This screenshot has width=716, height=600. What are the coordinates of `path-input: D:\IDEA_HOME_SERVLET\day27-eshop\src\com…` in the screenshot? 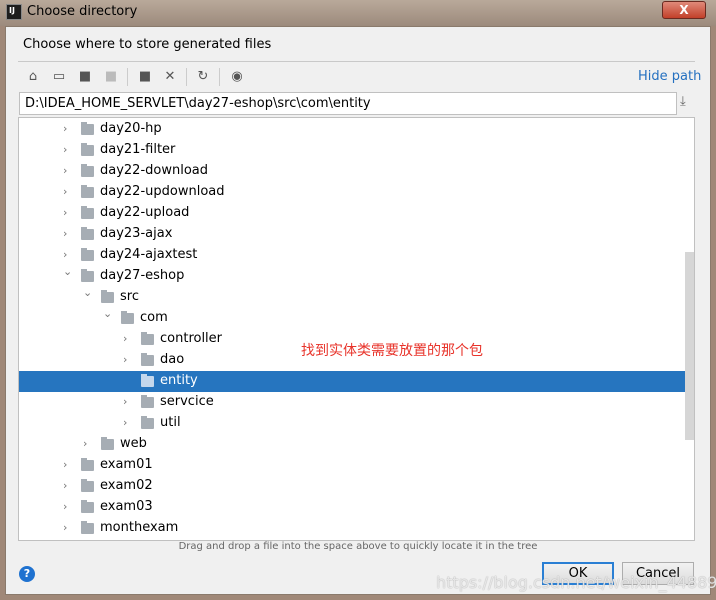 It's located at (348, 103).